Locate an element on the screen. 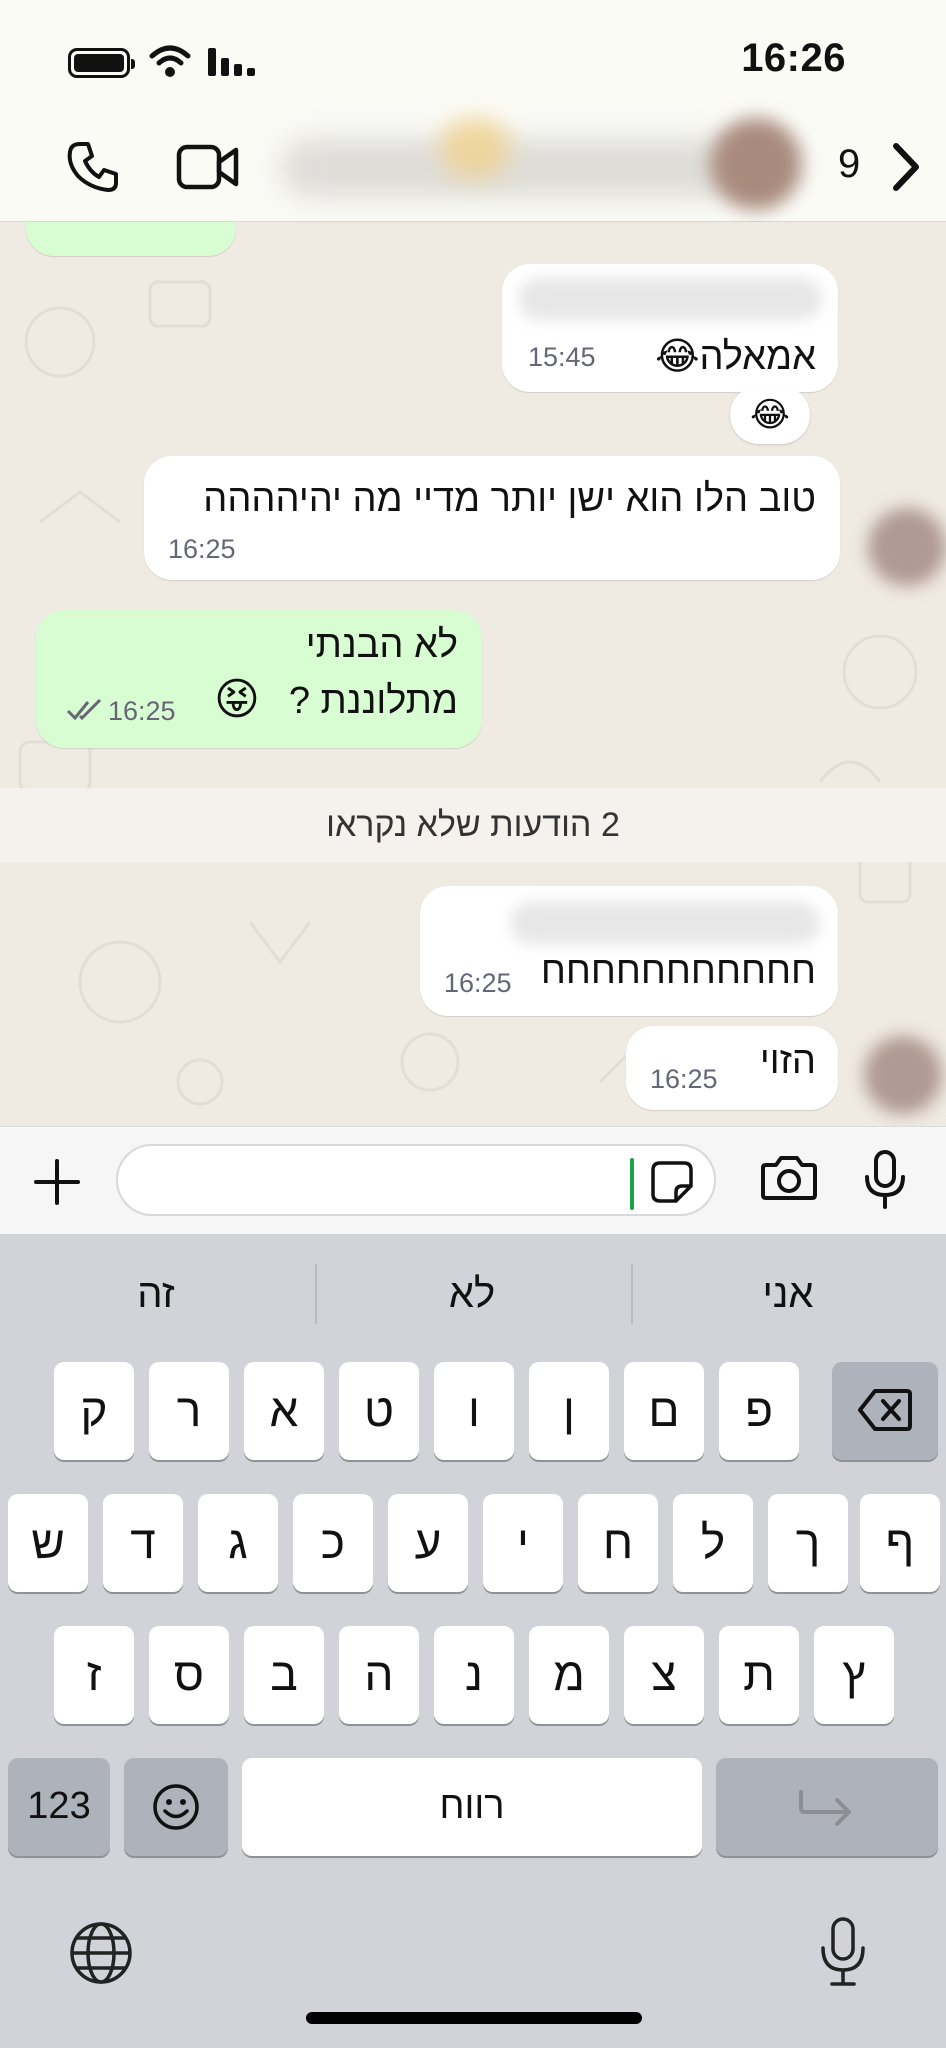 The width and height of the screenshot is (946, 2048). emoji-key is located at coordinates (176, 1807).